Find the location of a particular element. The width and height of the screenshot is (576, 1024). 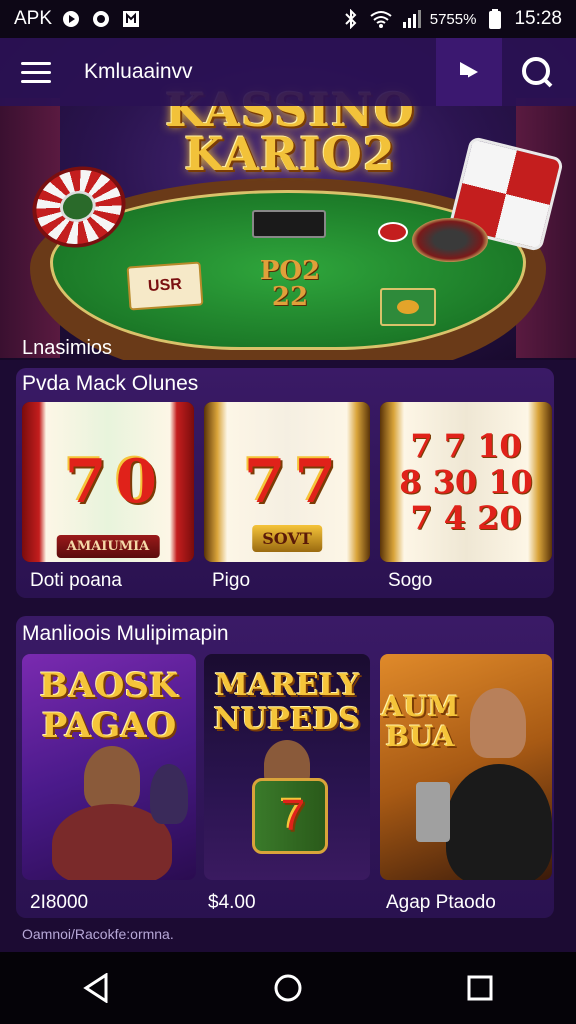

logo-line2: KARIO2 is located at coordinates (290, 154).